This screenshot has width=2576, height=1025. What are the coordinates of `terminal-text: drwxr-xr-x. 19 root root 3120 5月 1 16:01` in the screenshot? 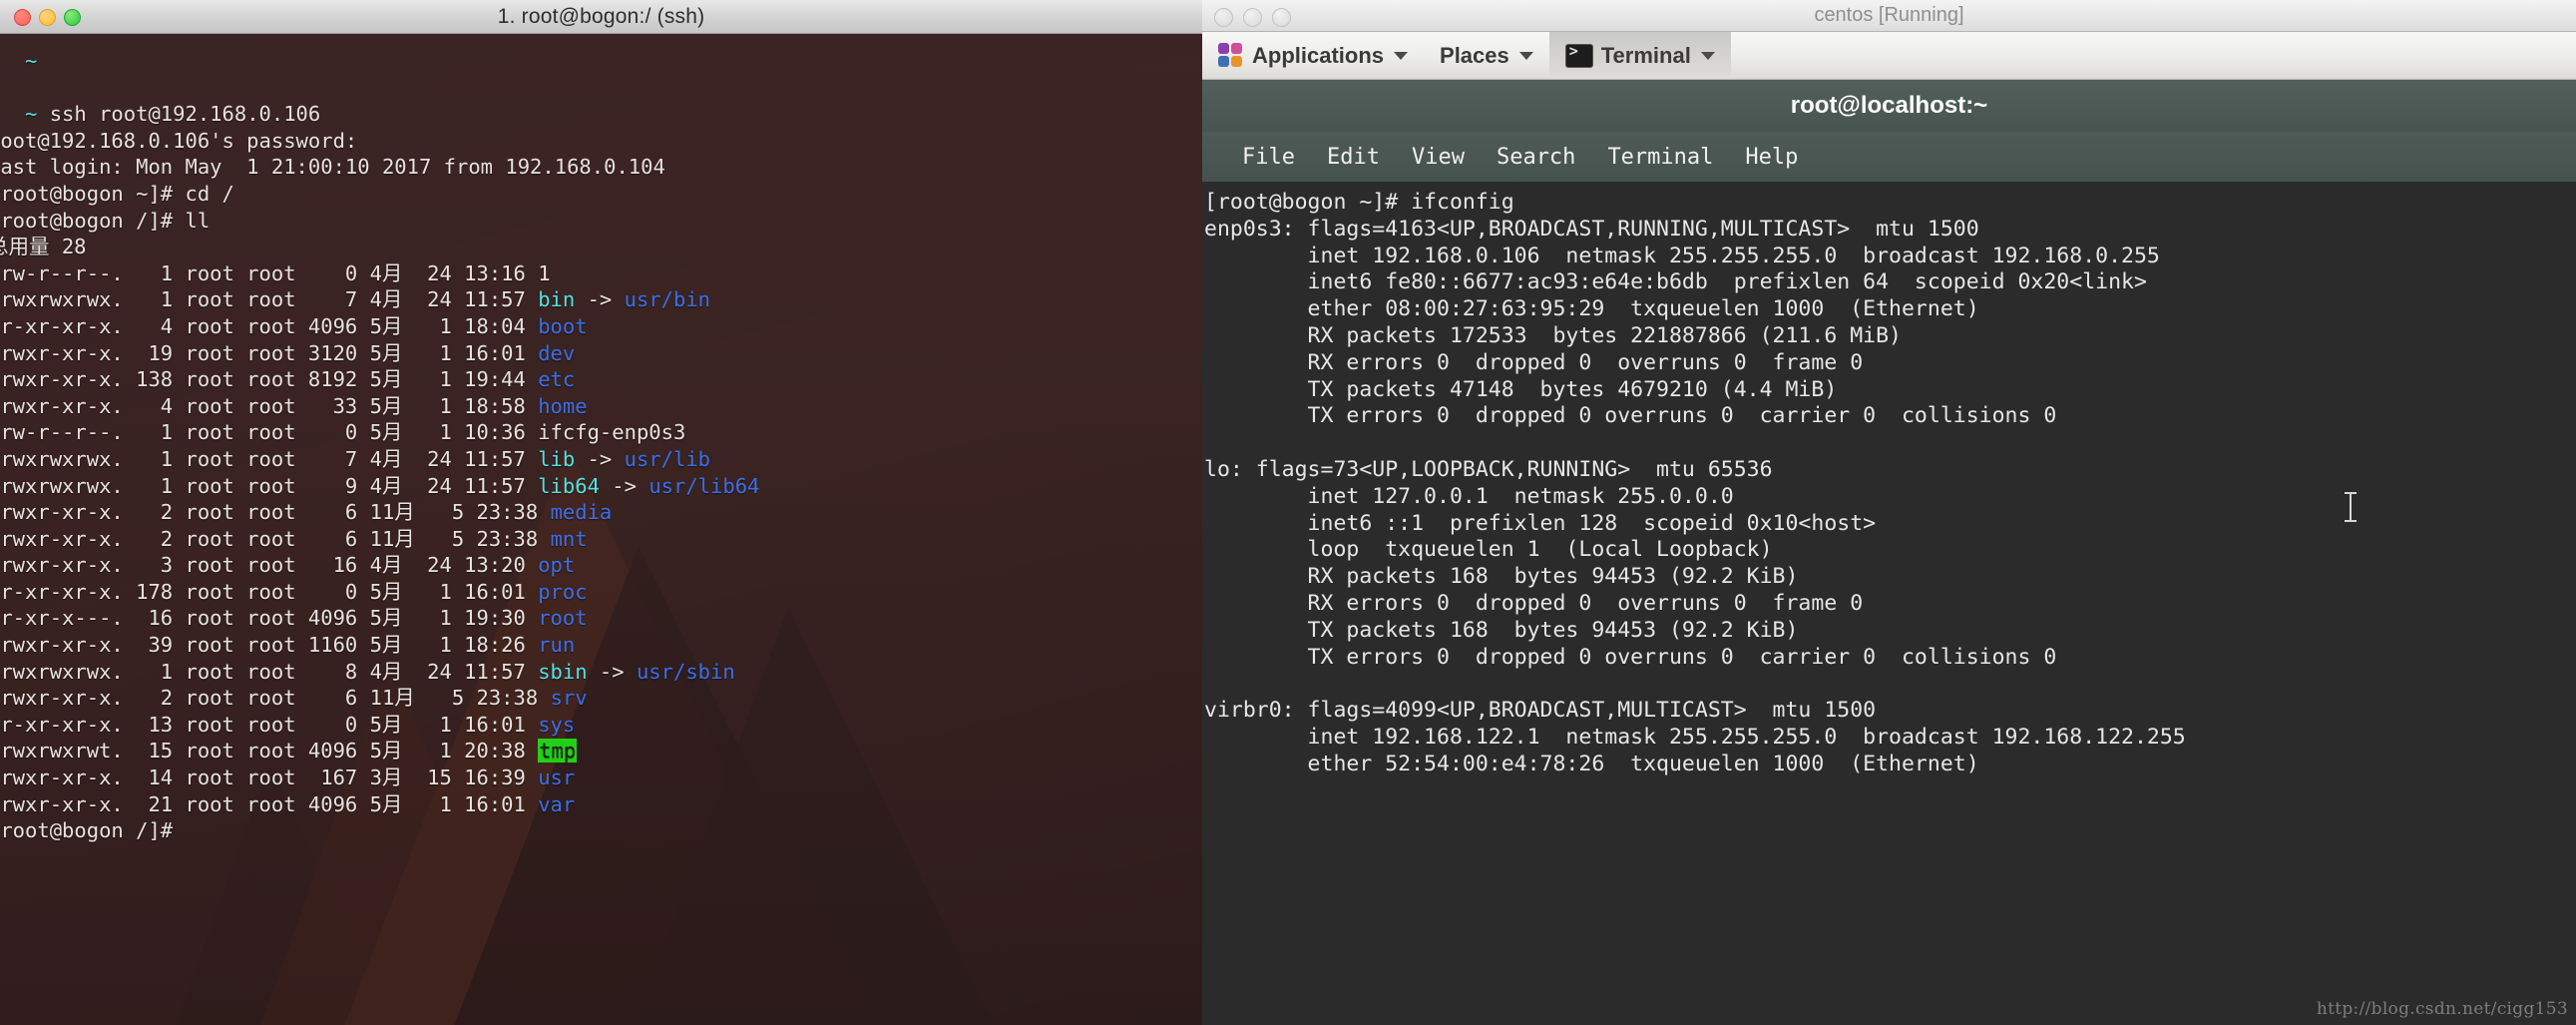 It's located at (269, 352).